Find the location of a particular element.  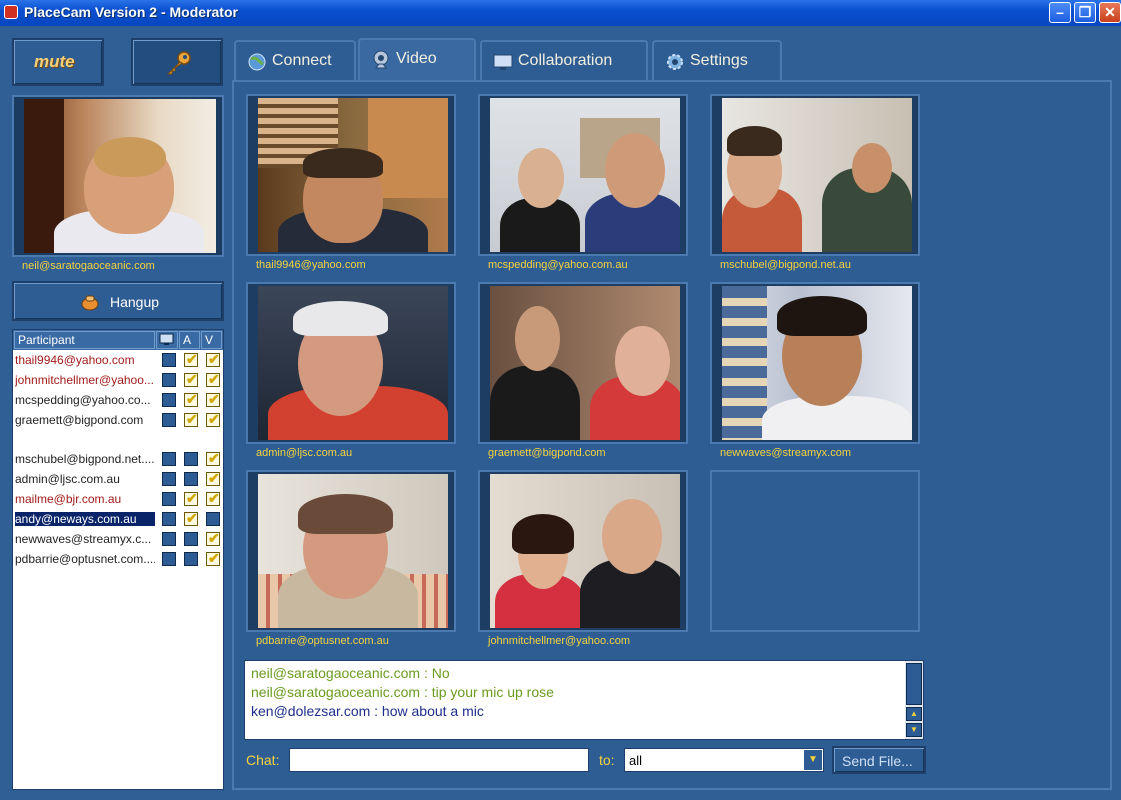

tab-collaboration: Collaboration is located at coordinates (564, 60).